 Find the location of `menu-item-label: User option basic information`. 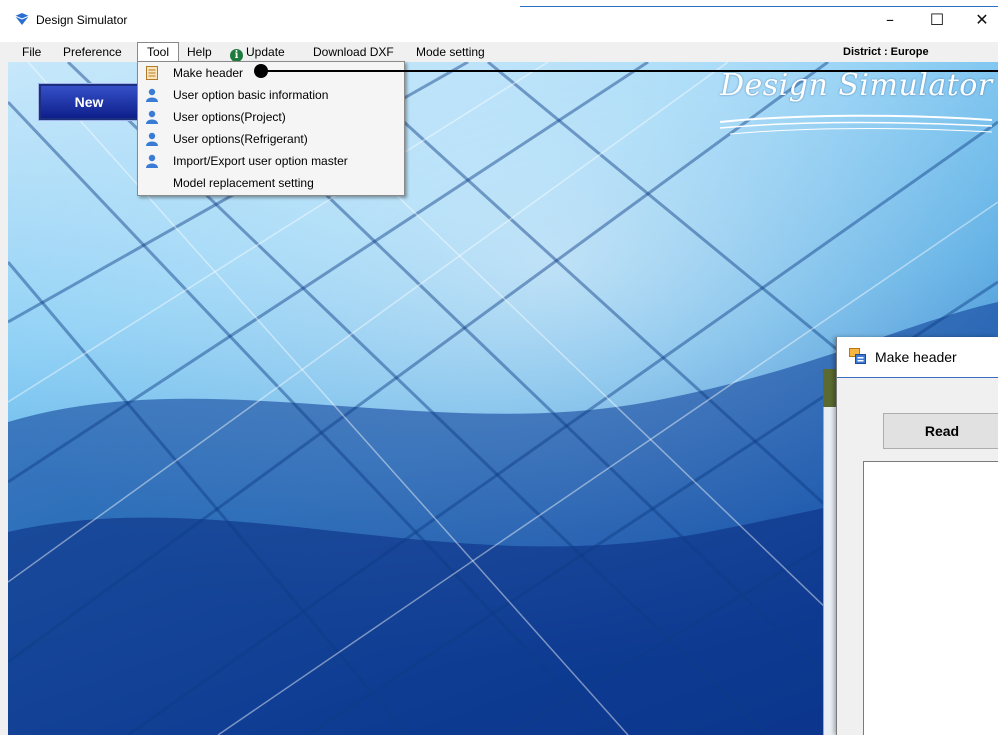

menu-item-label: User option basic information is located at coordinates (251, 95).